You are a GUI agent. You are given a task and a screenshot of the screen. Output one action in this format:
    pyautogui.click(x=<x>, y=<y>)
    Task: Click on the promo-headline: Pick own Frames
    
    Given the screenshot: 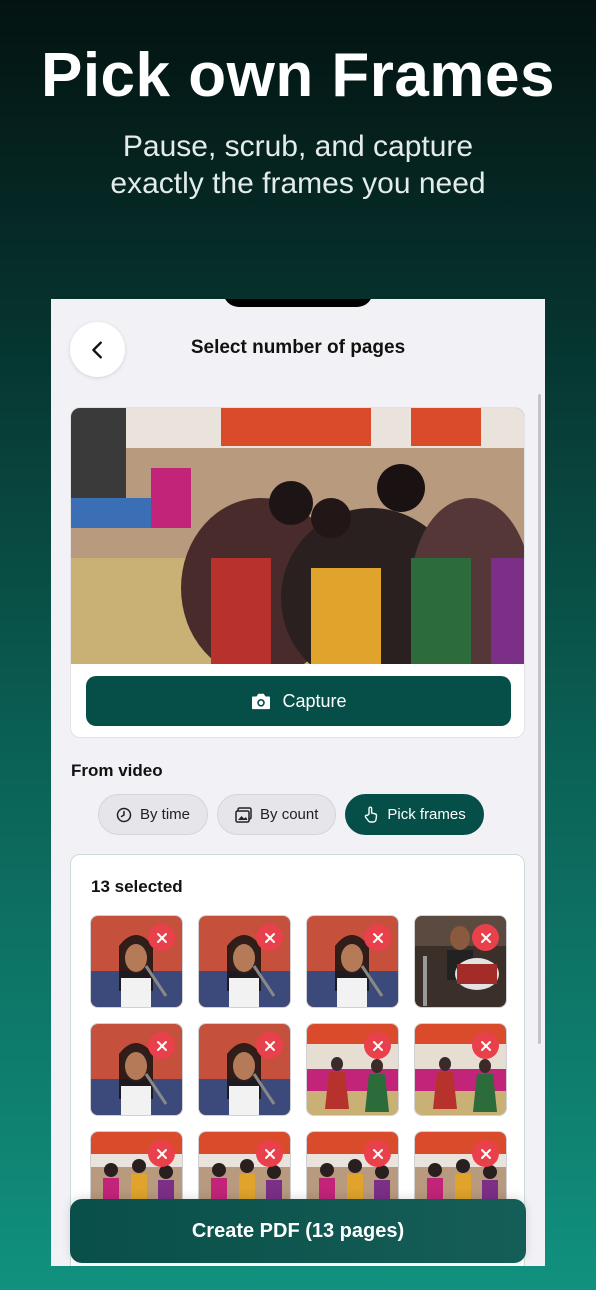 What is the action you would take?
    pyautogui.click(x=298, y=75)
    